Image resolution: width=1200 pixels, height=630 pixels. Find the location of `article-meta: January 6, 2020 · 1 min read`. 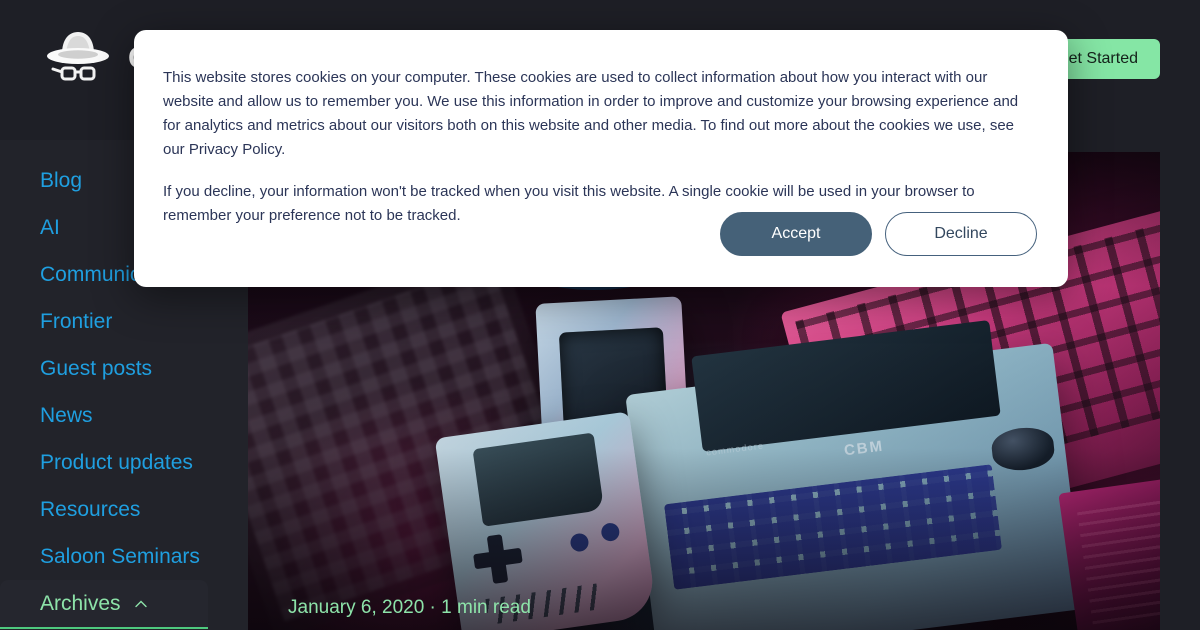

article-meta: January 6, 2020 · 1 min read is located at coordinates (409, 607).